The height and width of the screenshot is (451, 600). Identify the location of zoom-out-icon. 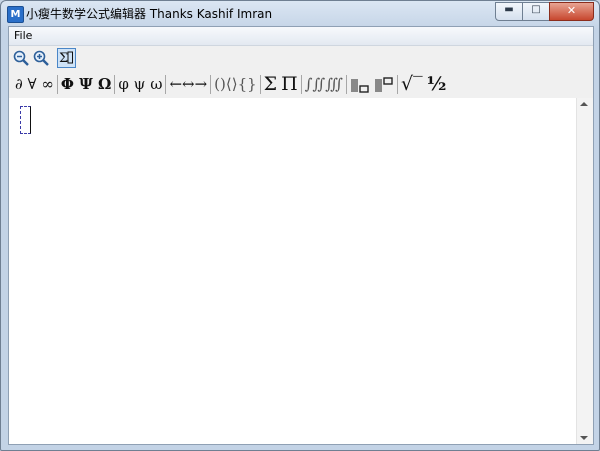
(21, 58).